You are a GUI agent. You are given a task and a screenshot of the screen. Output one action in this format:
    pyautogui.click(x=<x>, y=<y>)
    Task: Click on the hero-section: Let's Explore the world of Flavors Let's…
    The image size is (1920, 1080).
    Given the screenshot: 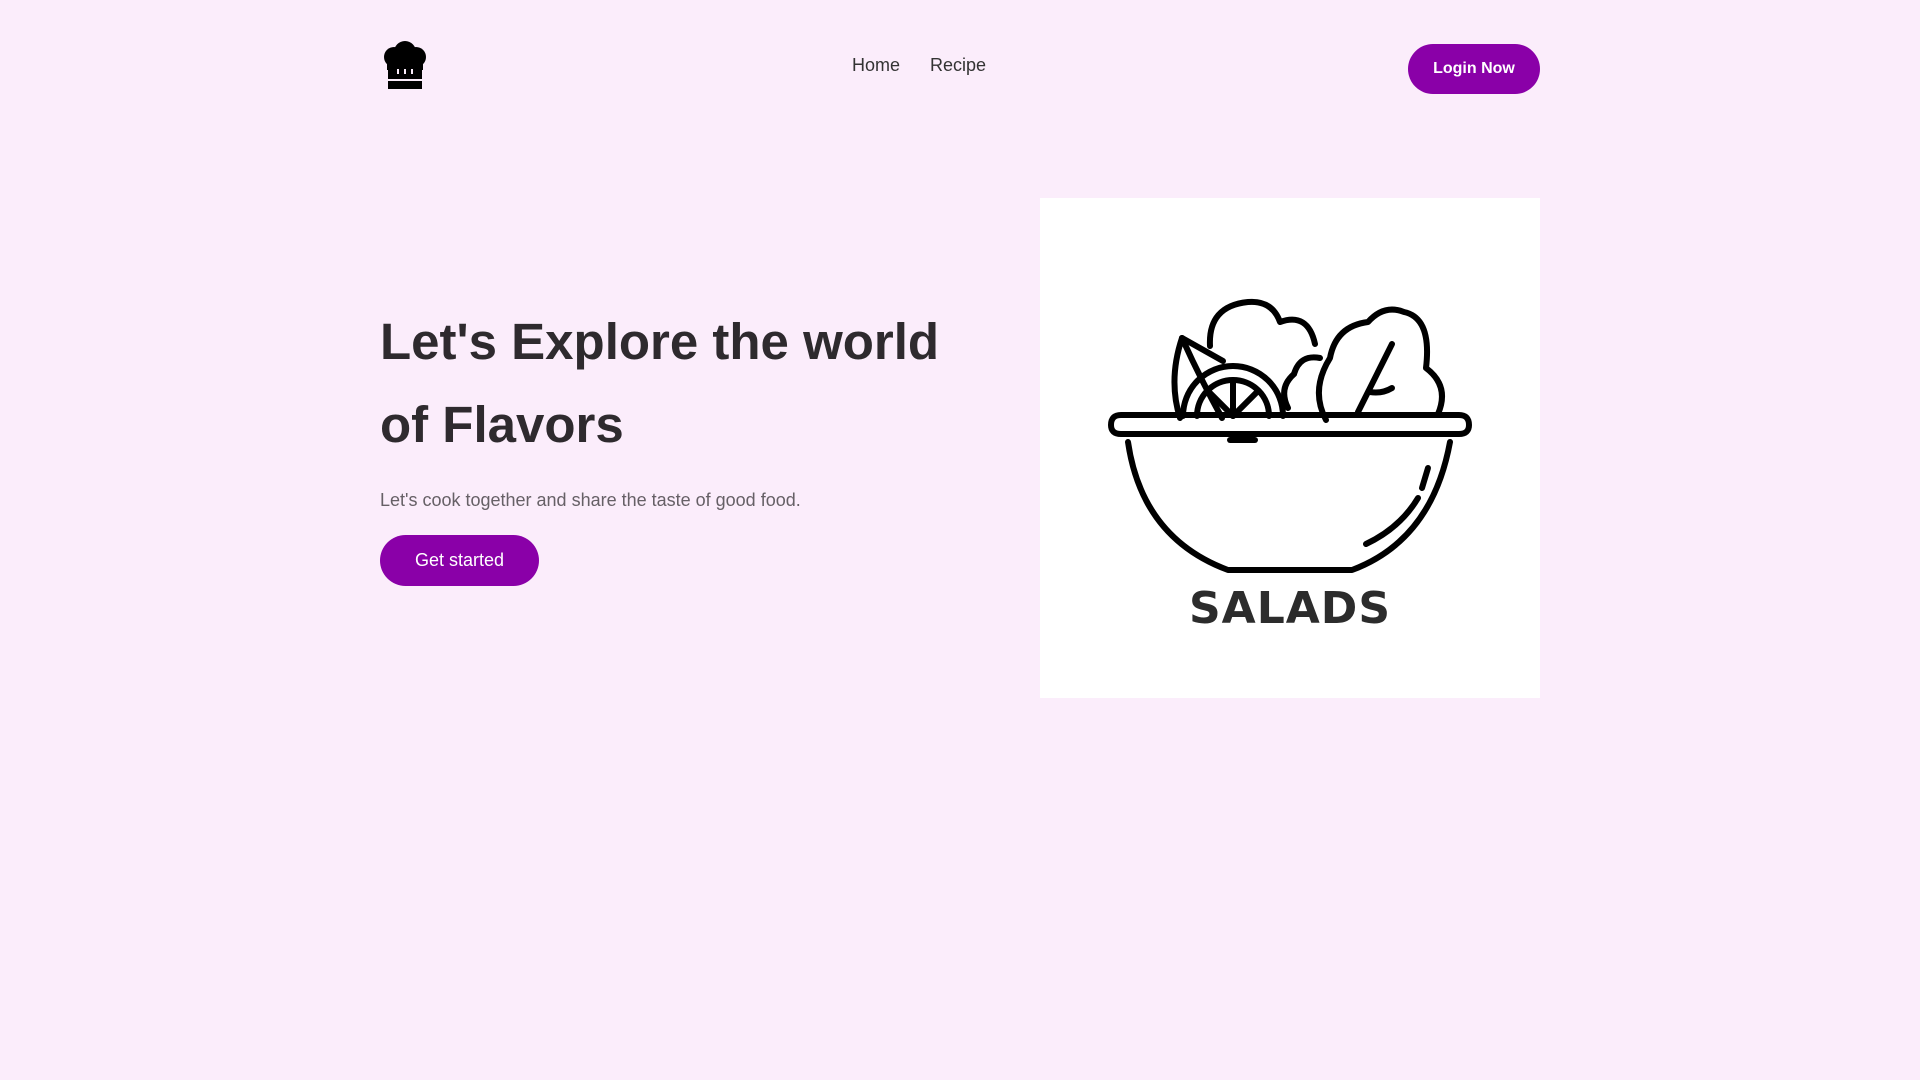 What is the action you would take?
    pyautogui.click(x=690, y=443)
    